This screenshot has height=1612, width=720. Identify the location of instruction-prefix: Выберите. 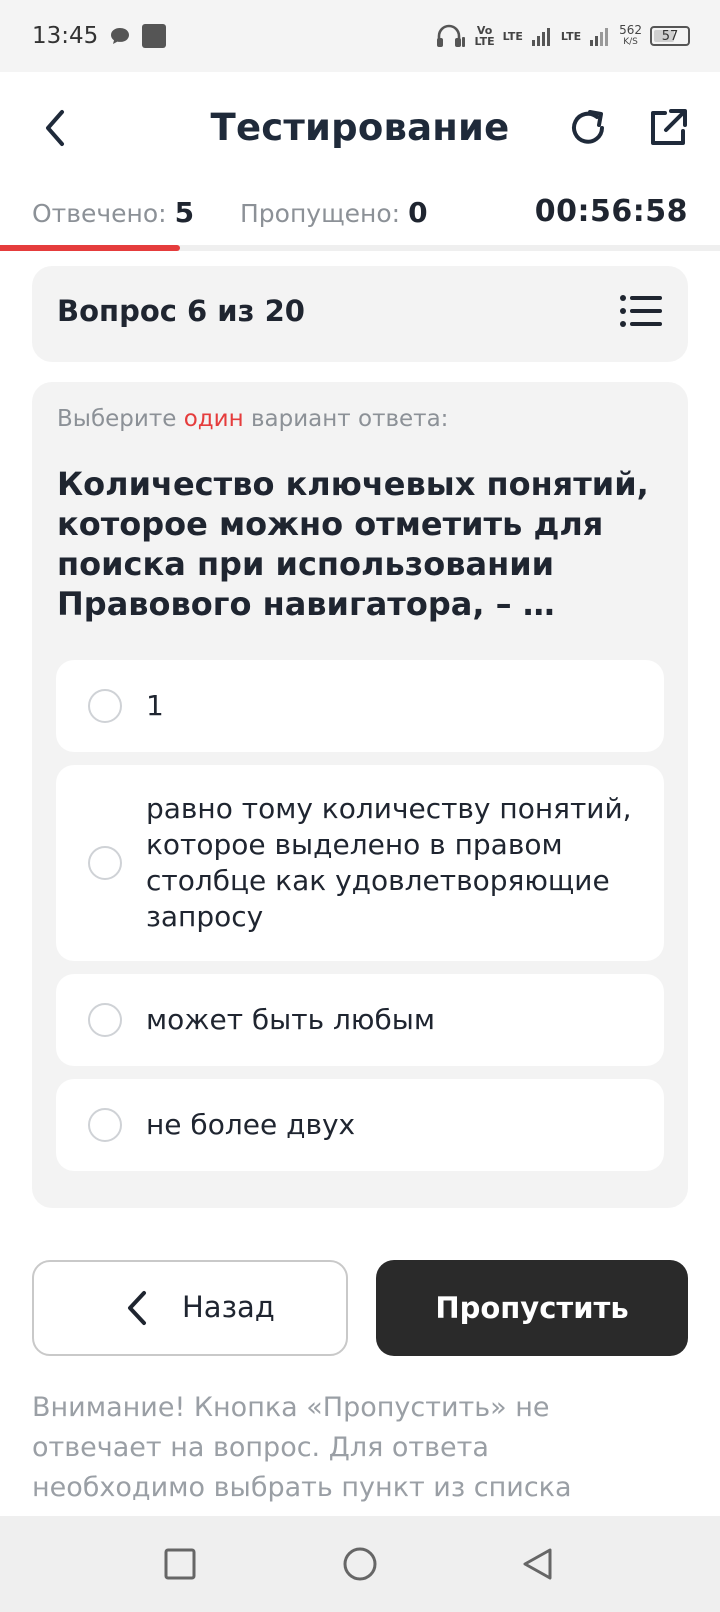
(117, 419).